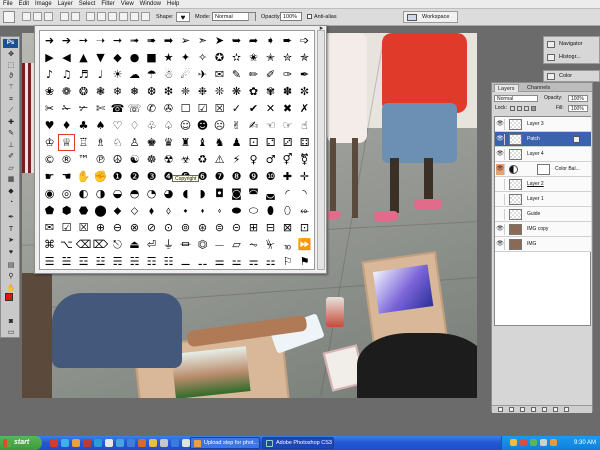 This screenshot has width=600, height=450. I want to click on clone-stamp-icon: ⊥, so click(11, 145).